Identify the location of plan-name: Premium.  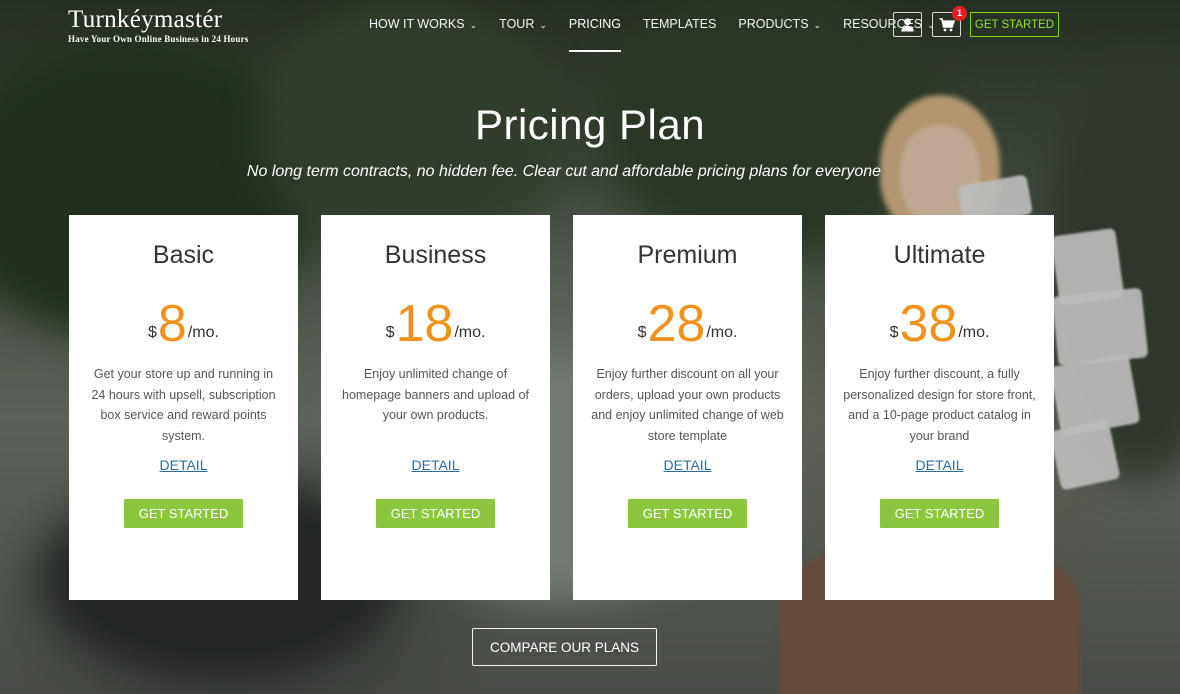
(687, 255).